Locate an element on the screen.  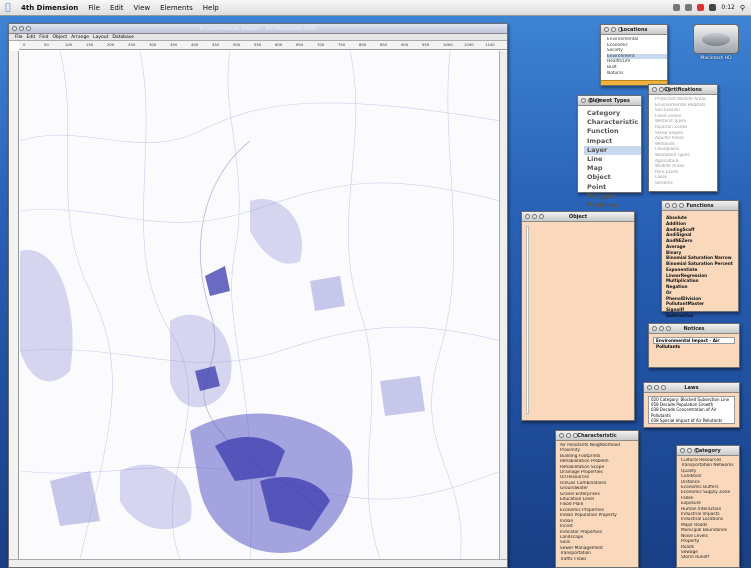
flag-icon is located at coordinates (701, 7).